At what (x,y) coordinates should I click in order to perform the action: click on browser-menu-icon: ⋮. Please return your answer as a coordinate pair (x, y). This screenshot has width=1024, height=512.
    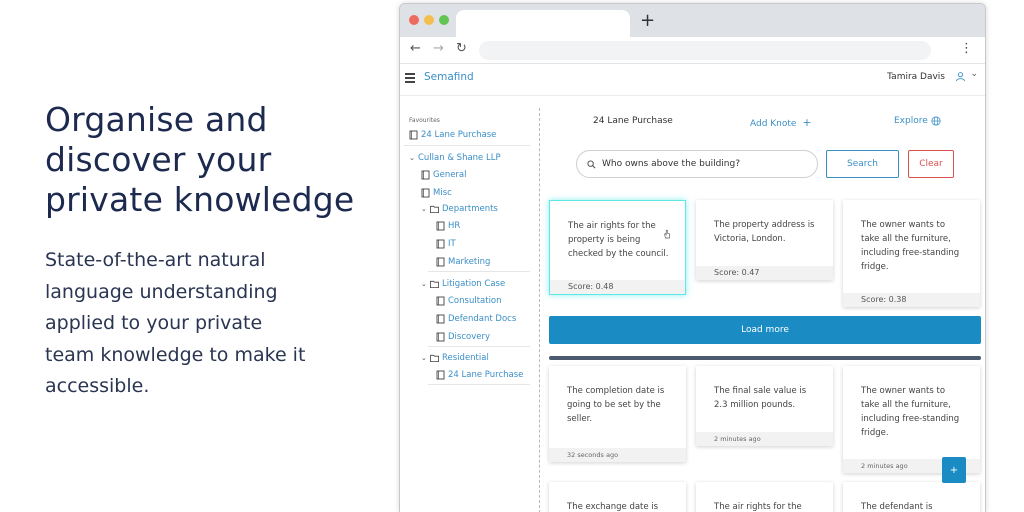
    Looking at the image, I should click on (966, 49).